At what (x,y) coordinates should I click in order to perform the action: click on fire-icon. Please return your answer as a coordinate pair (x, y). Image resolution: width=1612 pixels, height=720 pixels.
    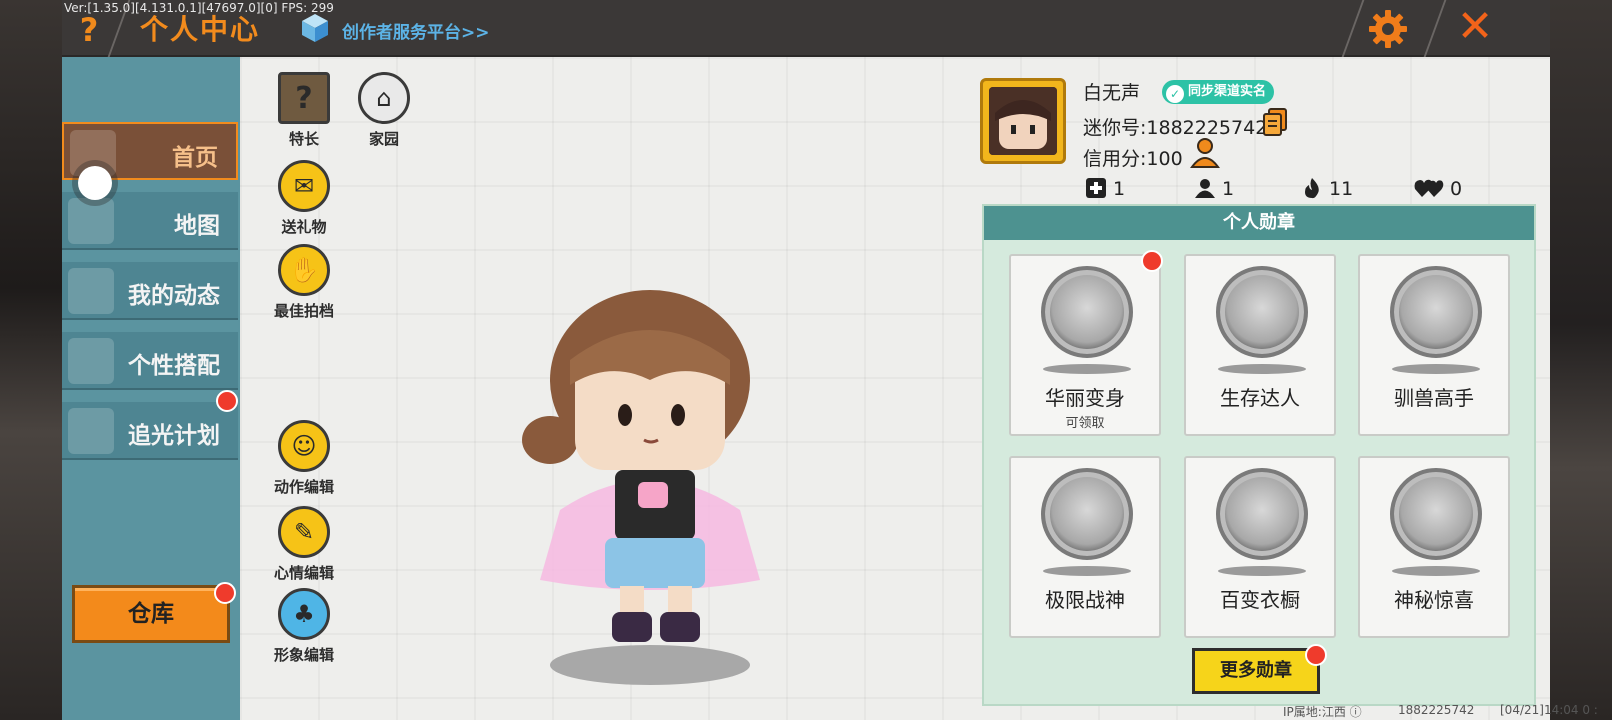
    Looking at the image, I should click on (1312, 188).